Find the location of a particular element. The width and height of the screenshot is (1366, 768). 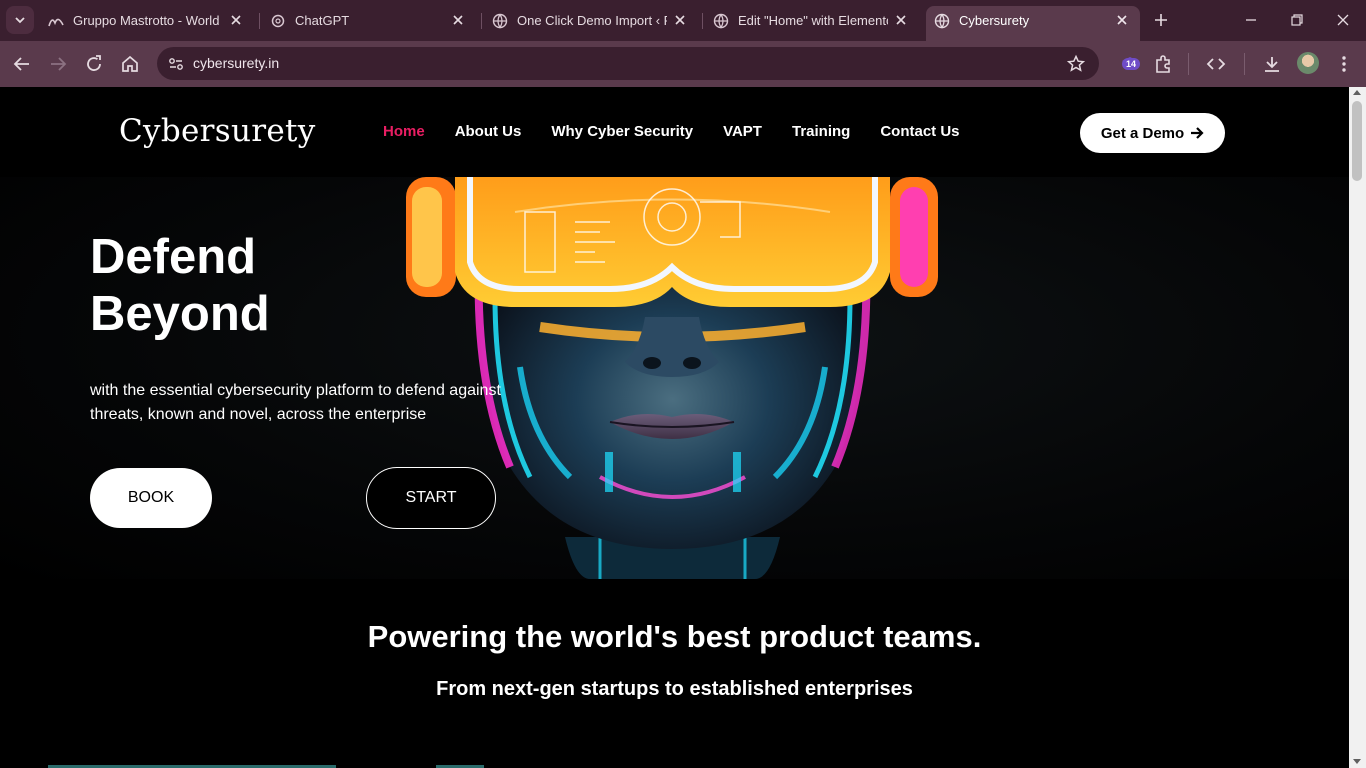

tab-title: ChatGPT is located at coordinates (322, 20).